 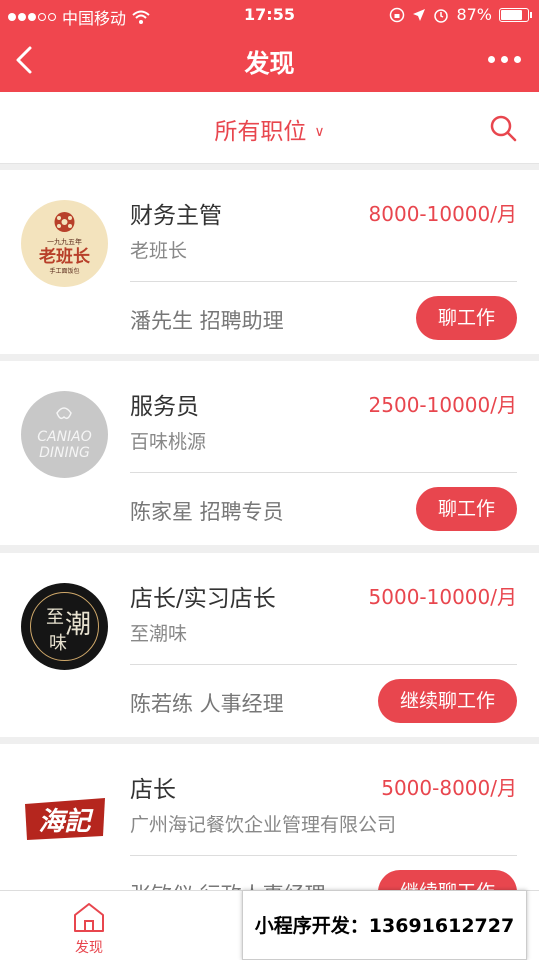 I want to click on home-icon, so click(x=89, y=917).